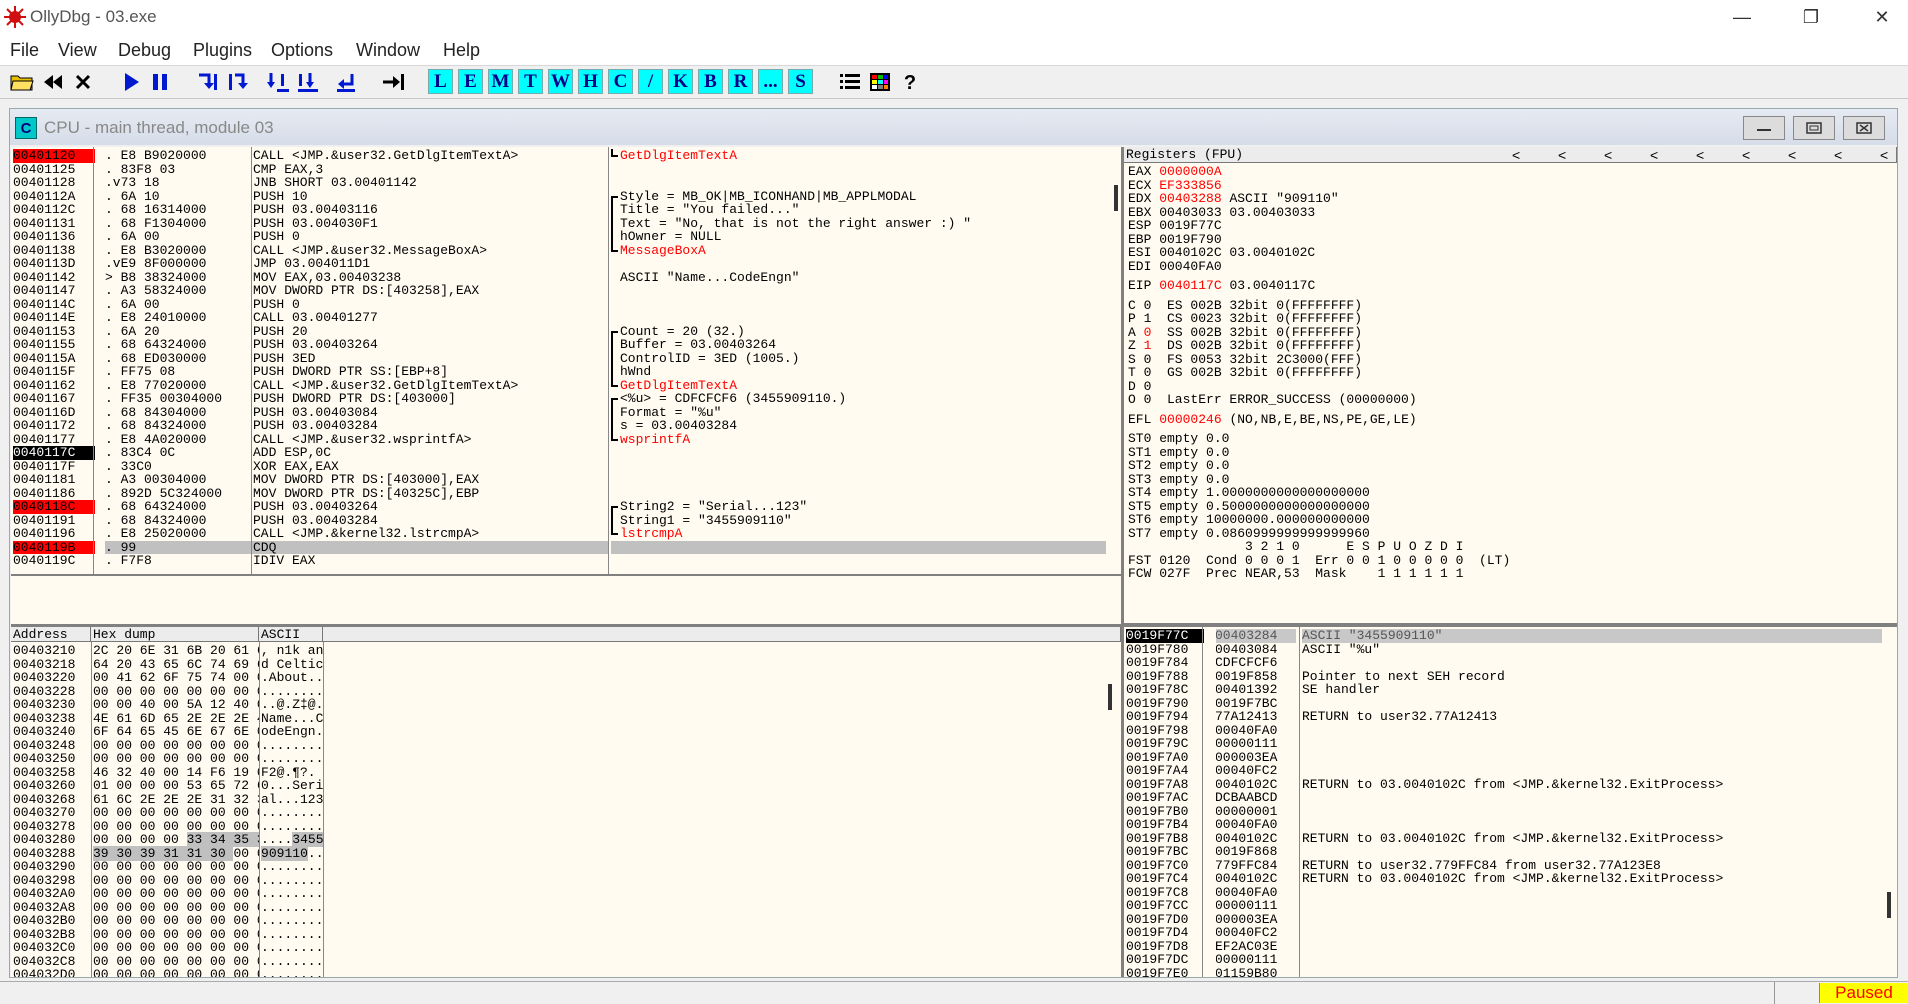 This screenshot has height=1004, width=1908. I want to click on stack-value-row: 00040FC2, so click(1256, 771).